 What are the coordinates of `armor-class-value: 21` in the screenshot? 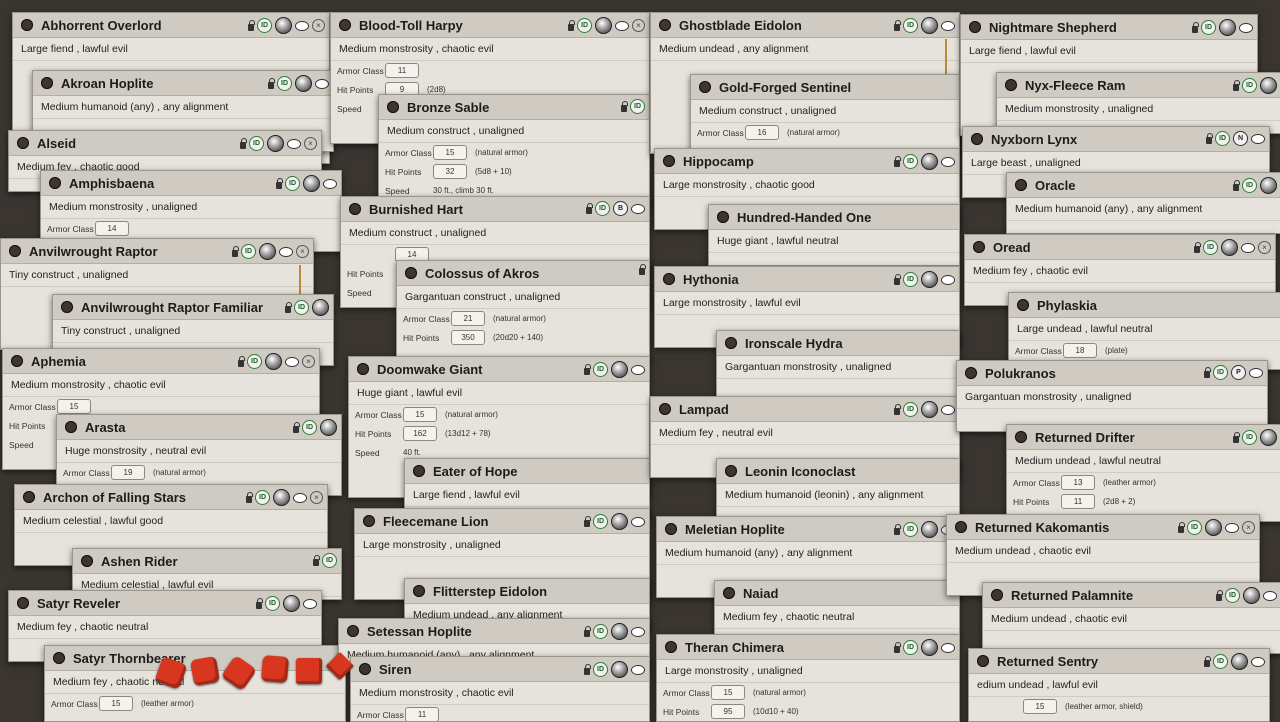 It's located at (468, 318).